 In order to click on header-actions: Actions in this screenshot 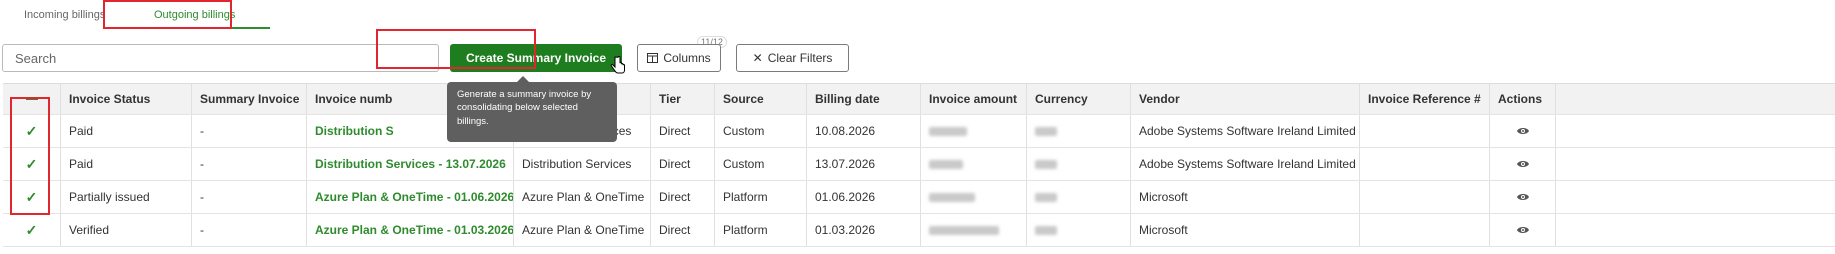, I will do `click(1523, 99)`.